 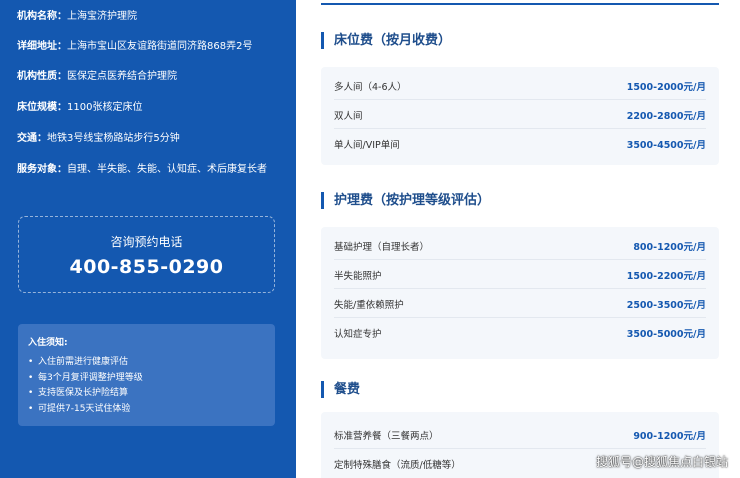 What do you see at coordinates (386, 436) in the screenshot?
I see `row-name: 标准营养餐（三餐两点）` at bounding box center [386, 436].